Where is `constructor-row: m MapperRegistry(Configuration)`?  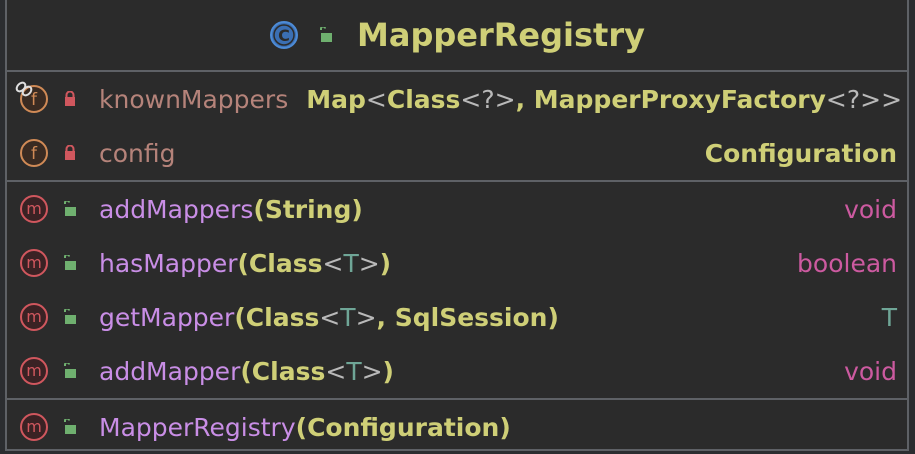
constructor-row: m MapperRegistry(Configuration) is located at coordinates (457, 427).